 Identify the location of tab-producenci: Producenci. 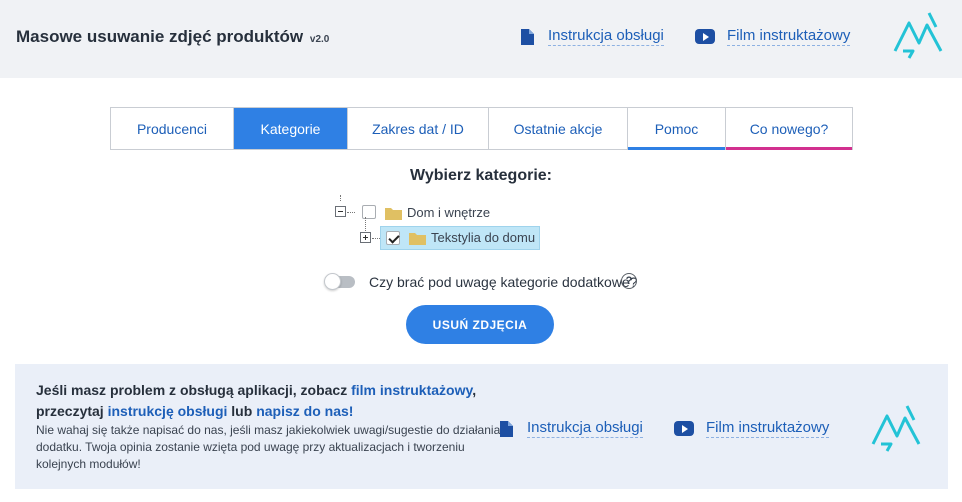
(172, 128).